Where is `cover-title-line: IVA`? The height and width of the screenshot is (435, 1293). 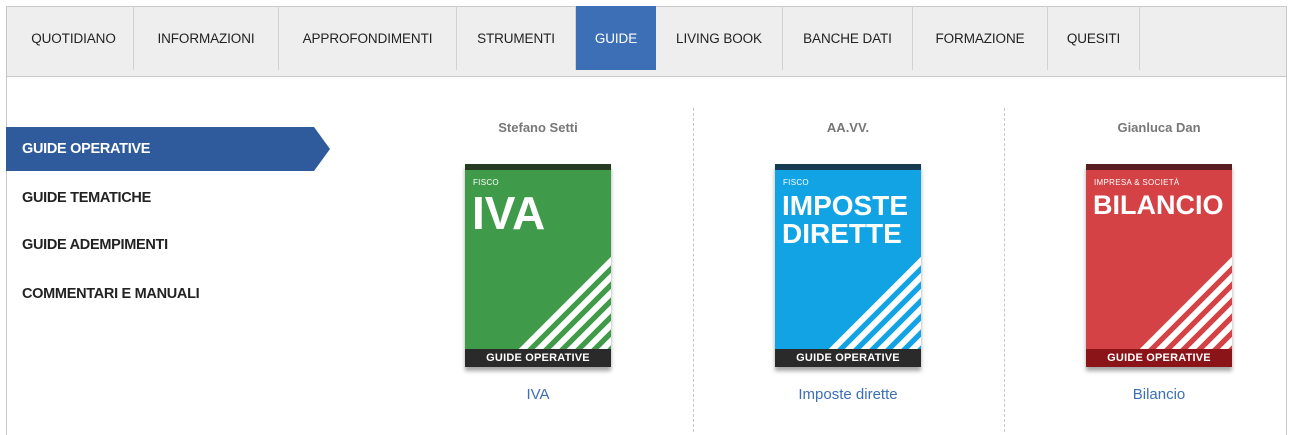 cover-title-line: IVA is located at coordinates (509, 213).